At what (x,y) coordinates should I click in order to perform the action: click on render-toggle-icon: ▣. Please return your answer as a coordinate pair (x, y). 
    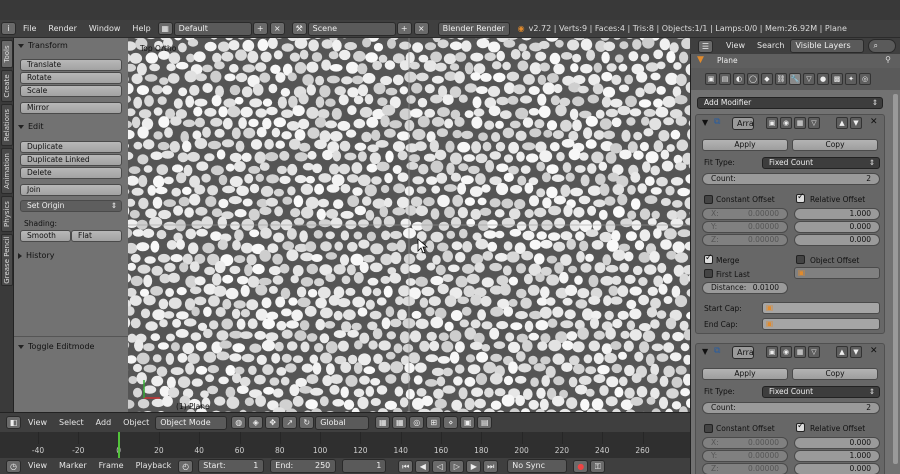
    Looking at the image, I should click on (772, 123).